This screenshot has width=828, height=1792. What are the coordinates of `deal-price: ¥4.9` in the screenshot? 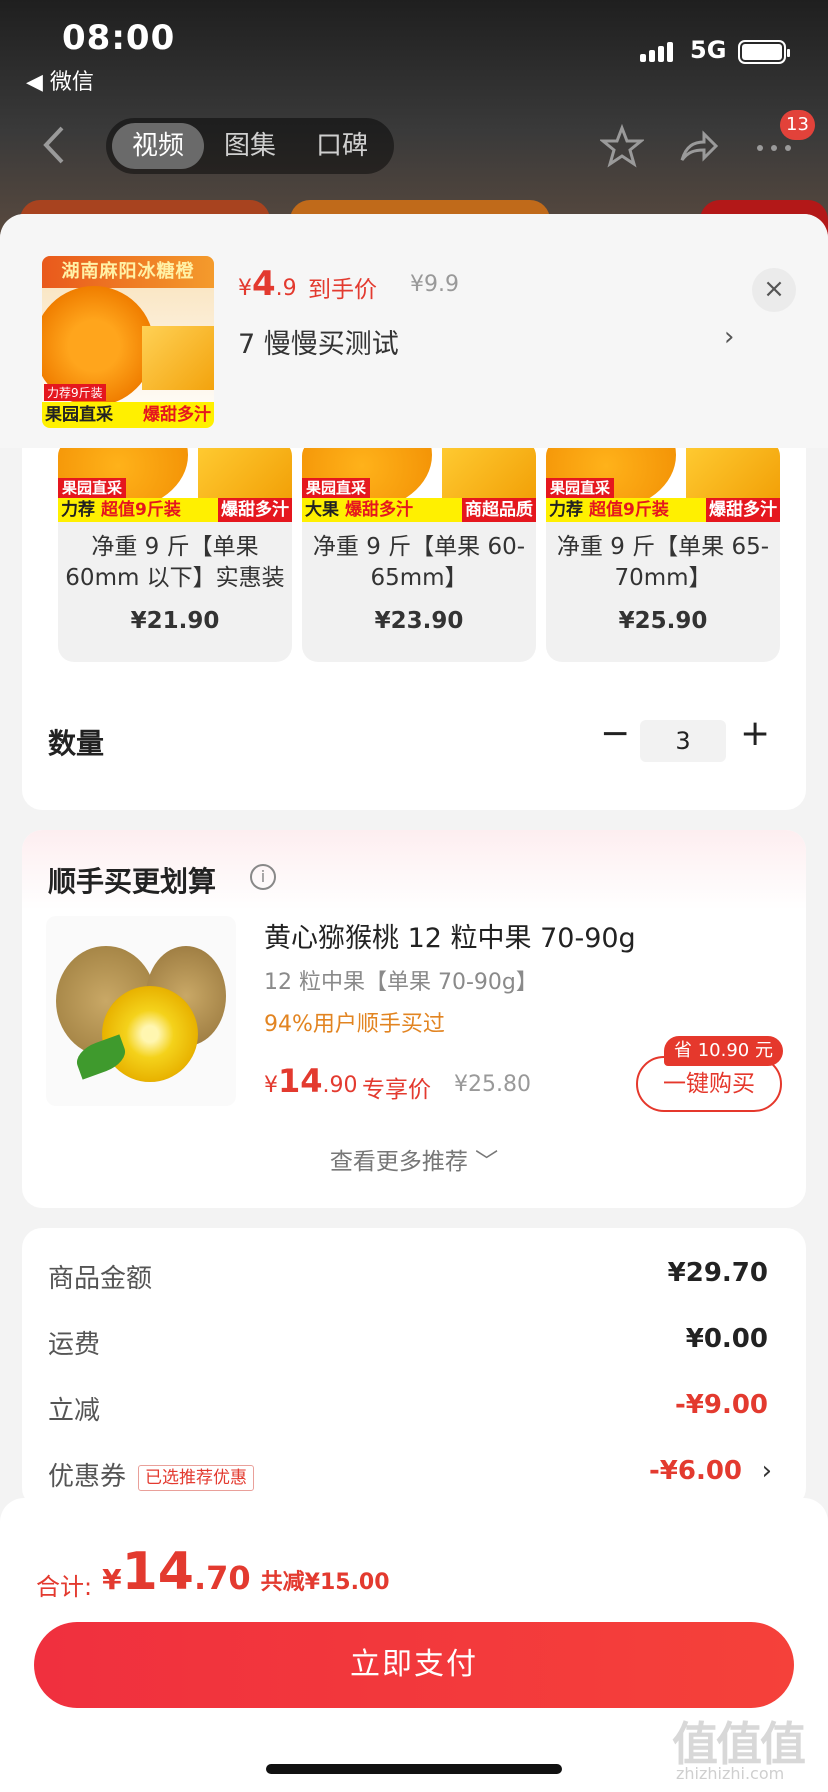 It's located at (267, 284).